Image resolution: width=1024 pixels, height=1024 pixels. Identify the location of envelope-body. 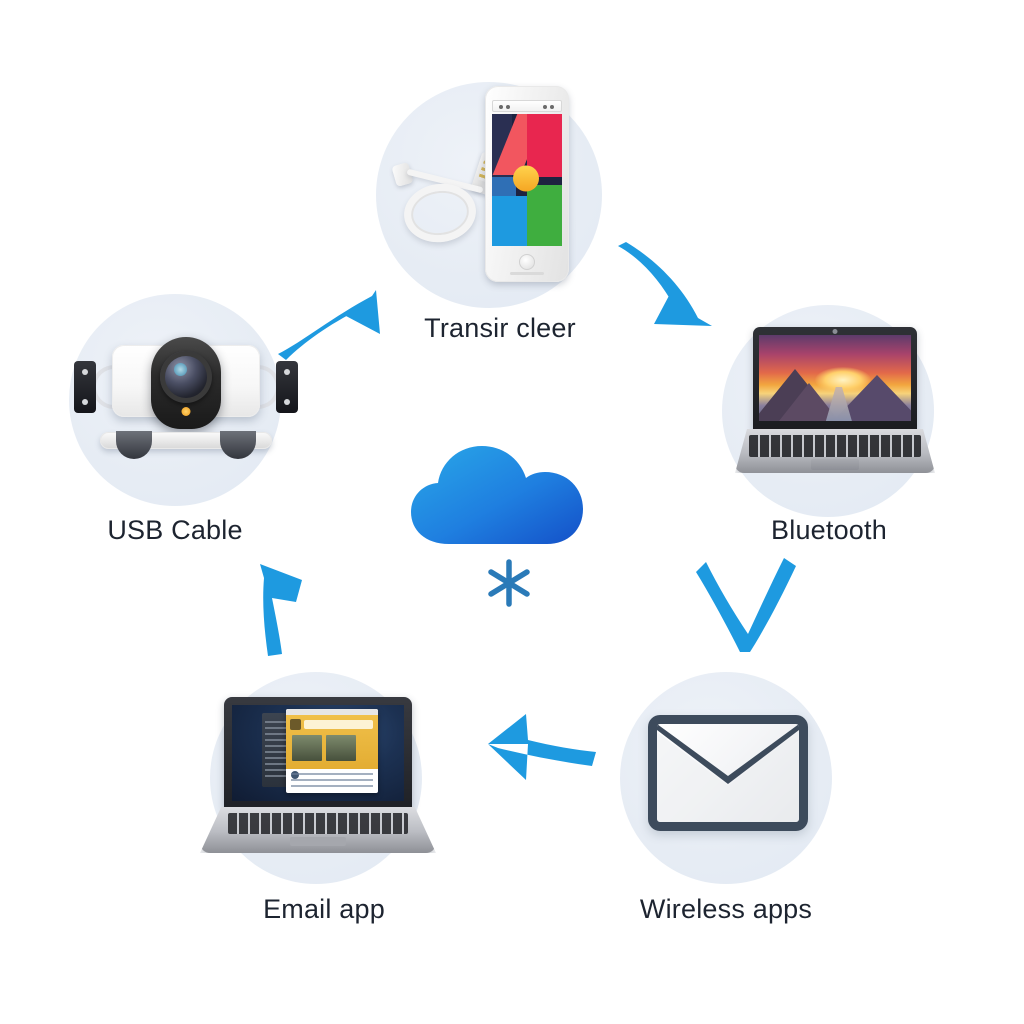
(728, 773).